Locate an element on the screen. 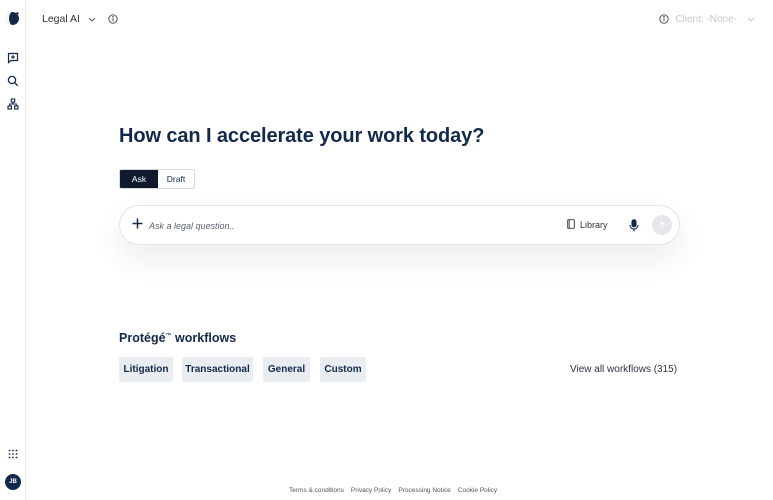 The width and height of the screenshot is (773, 500). workflow-hierarchy-icon is located at coordinates (13, 104).